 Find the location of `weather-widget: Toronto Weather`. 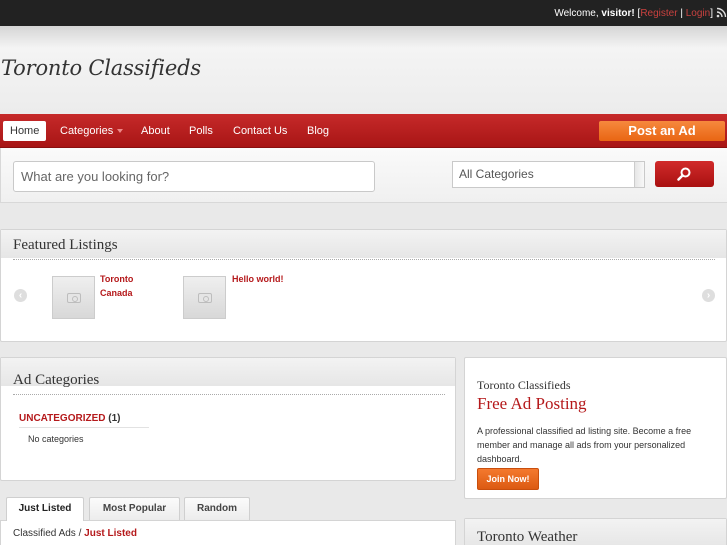

weather-widget: Toronto Weather is located at coordinates (595, 531).